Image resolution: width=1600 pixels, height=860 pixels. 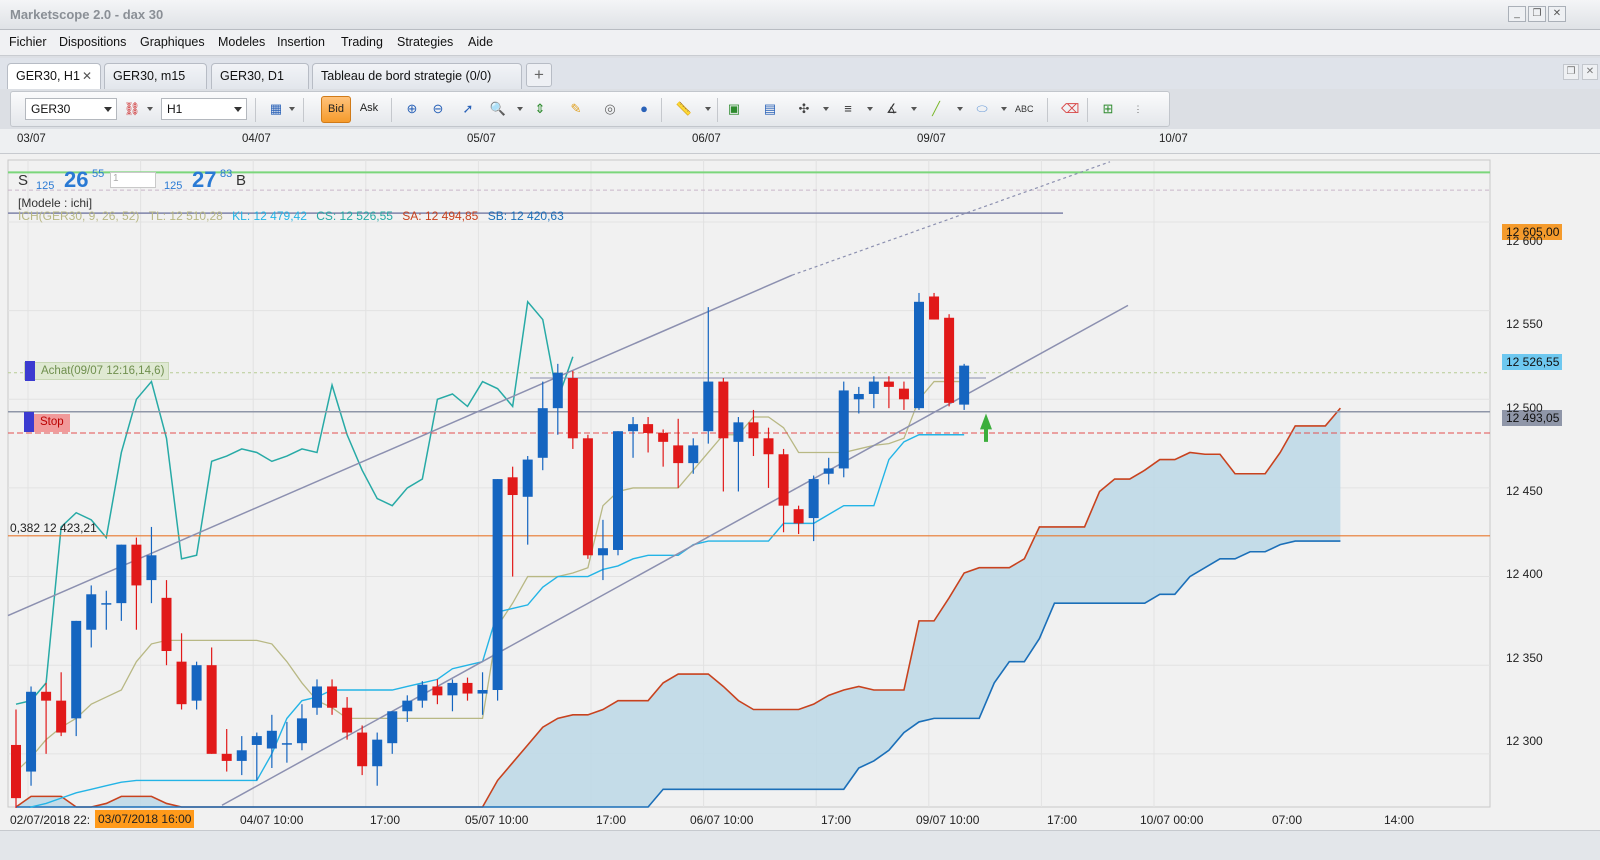 What do you see at coordinates (684, 109) in the screenshot?
I see `ruler-icon: 📏` at bounding box center [684, 109].